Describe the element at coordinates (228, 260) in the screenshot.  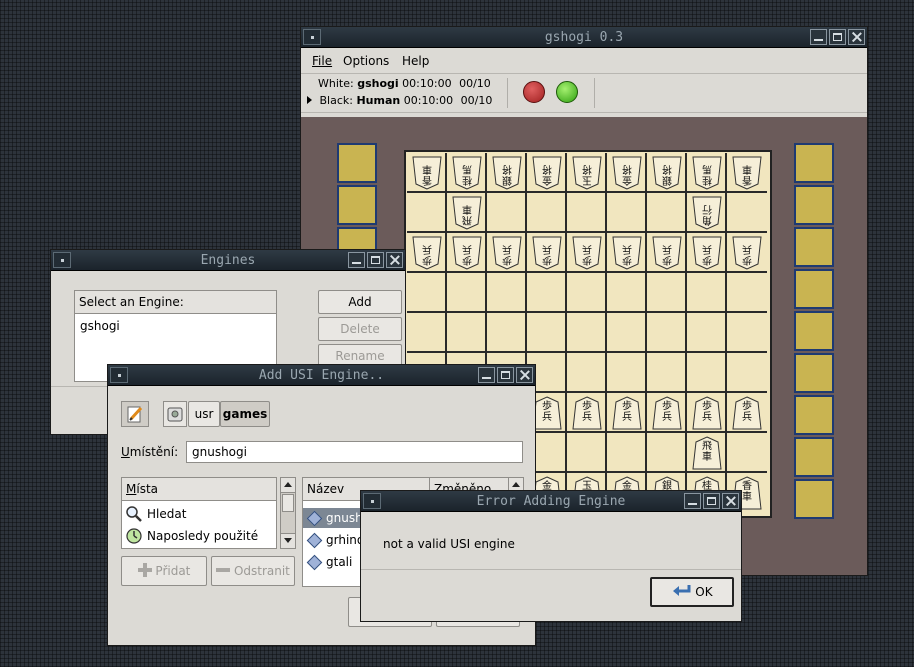
I see `engines-titlebar: Engines` at that location.